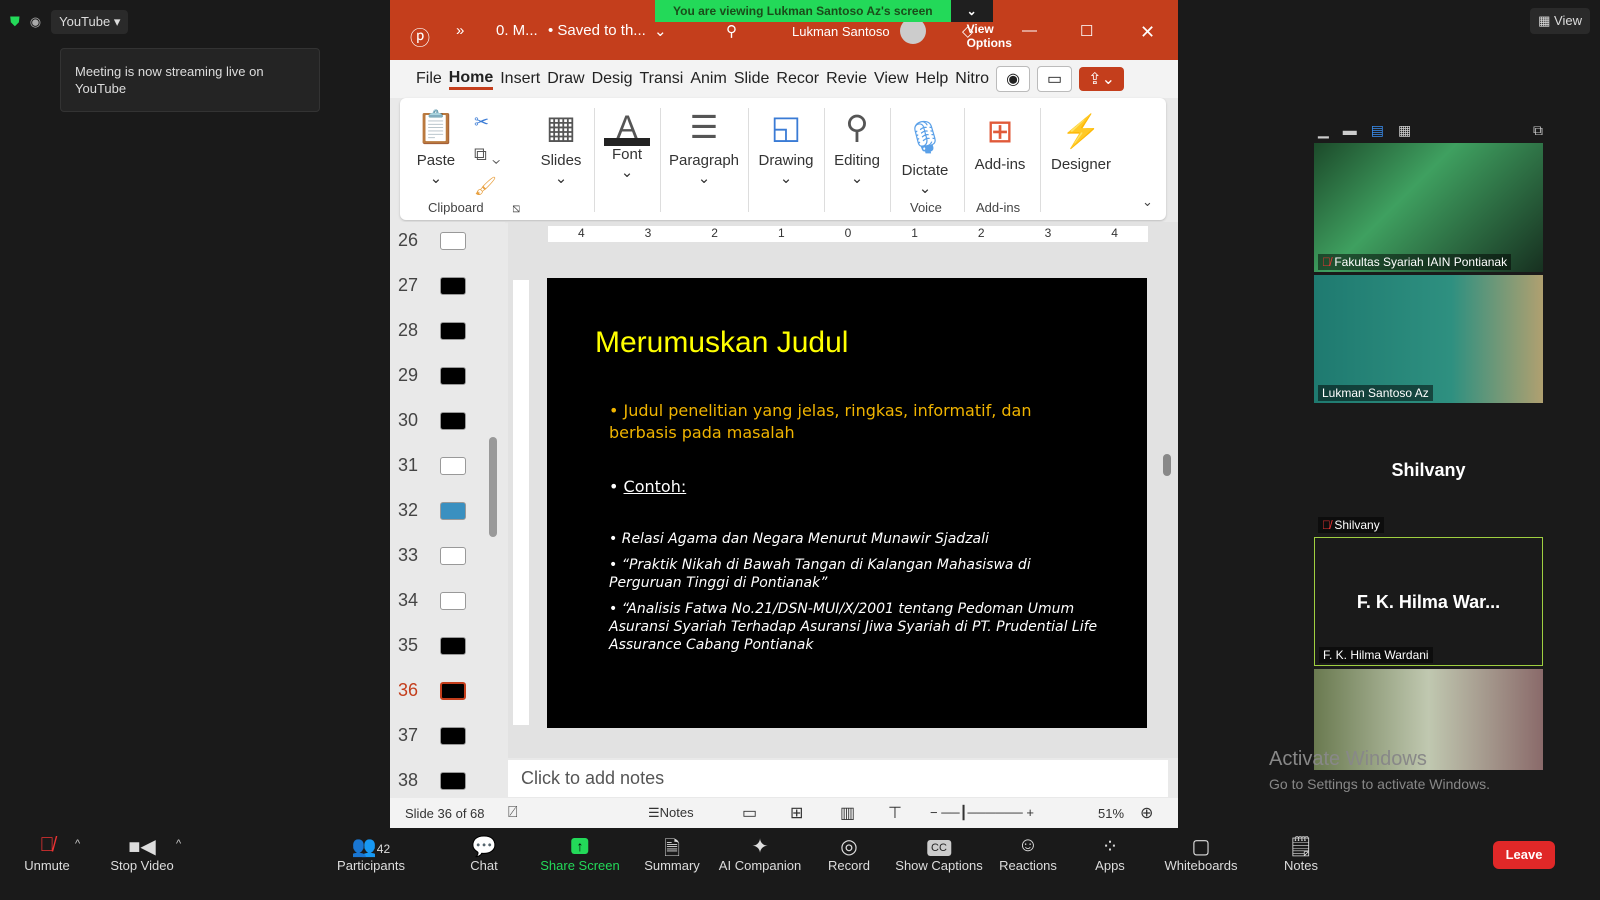  What do you see at coordinates (178, 844) in the screenshot?
I see `video-options-caret: ^` at bounding box center [178, 844].